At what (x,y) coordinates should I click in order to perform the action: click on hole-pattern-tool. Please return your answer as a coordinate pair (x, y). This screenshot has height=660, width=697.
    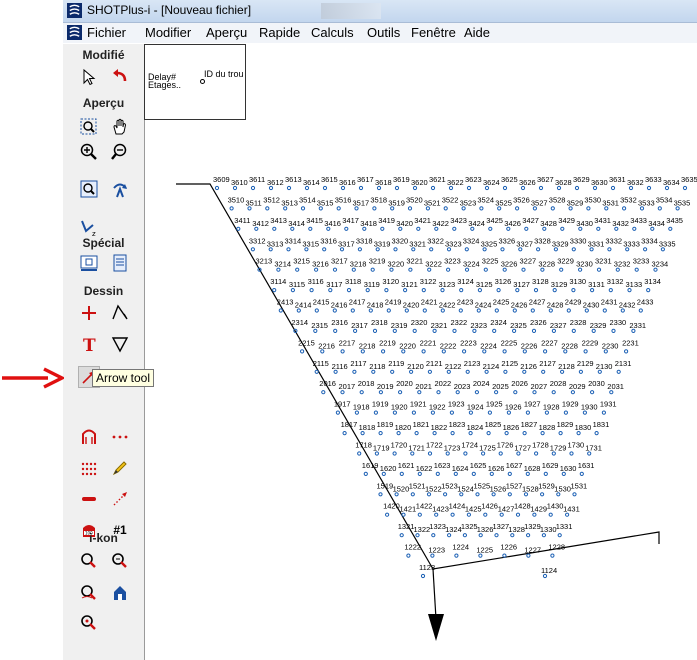
    Looking at the image, I should click on (89, 468).